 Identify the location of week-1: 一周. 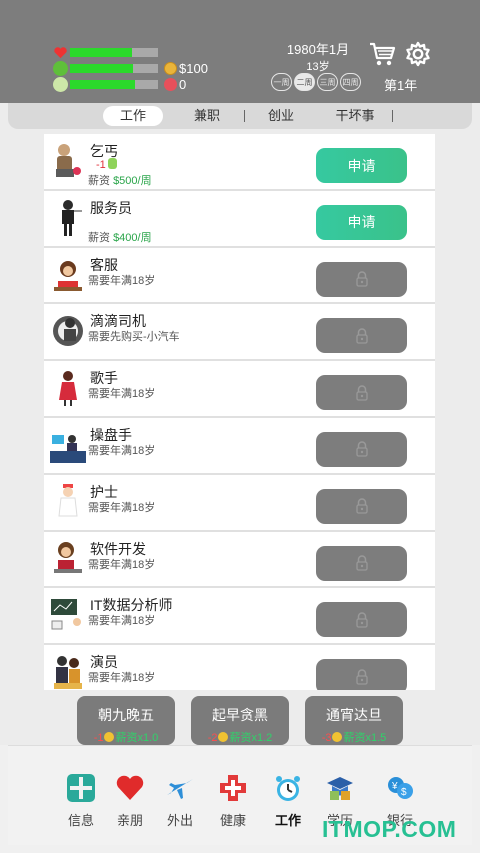
(281, 82).